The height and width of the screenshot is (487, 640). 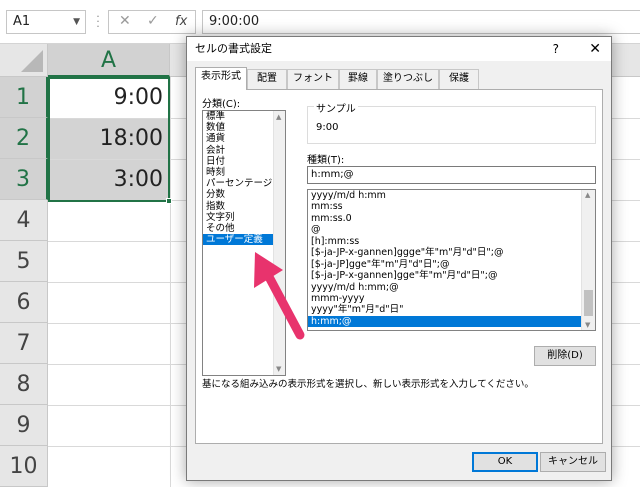 I want to click on hint-text: 基になる組み込みの表示形式を選択し、新しい表示形式を入力してください。, so click(x=368, y=384).